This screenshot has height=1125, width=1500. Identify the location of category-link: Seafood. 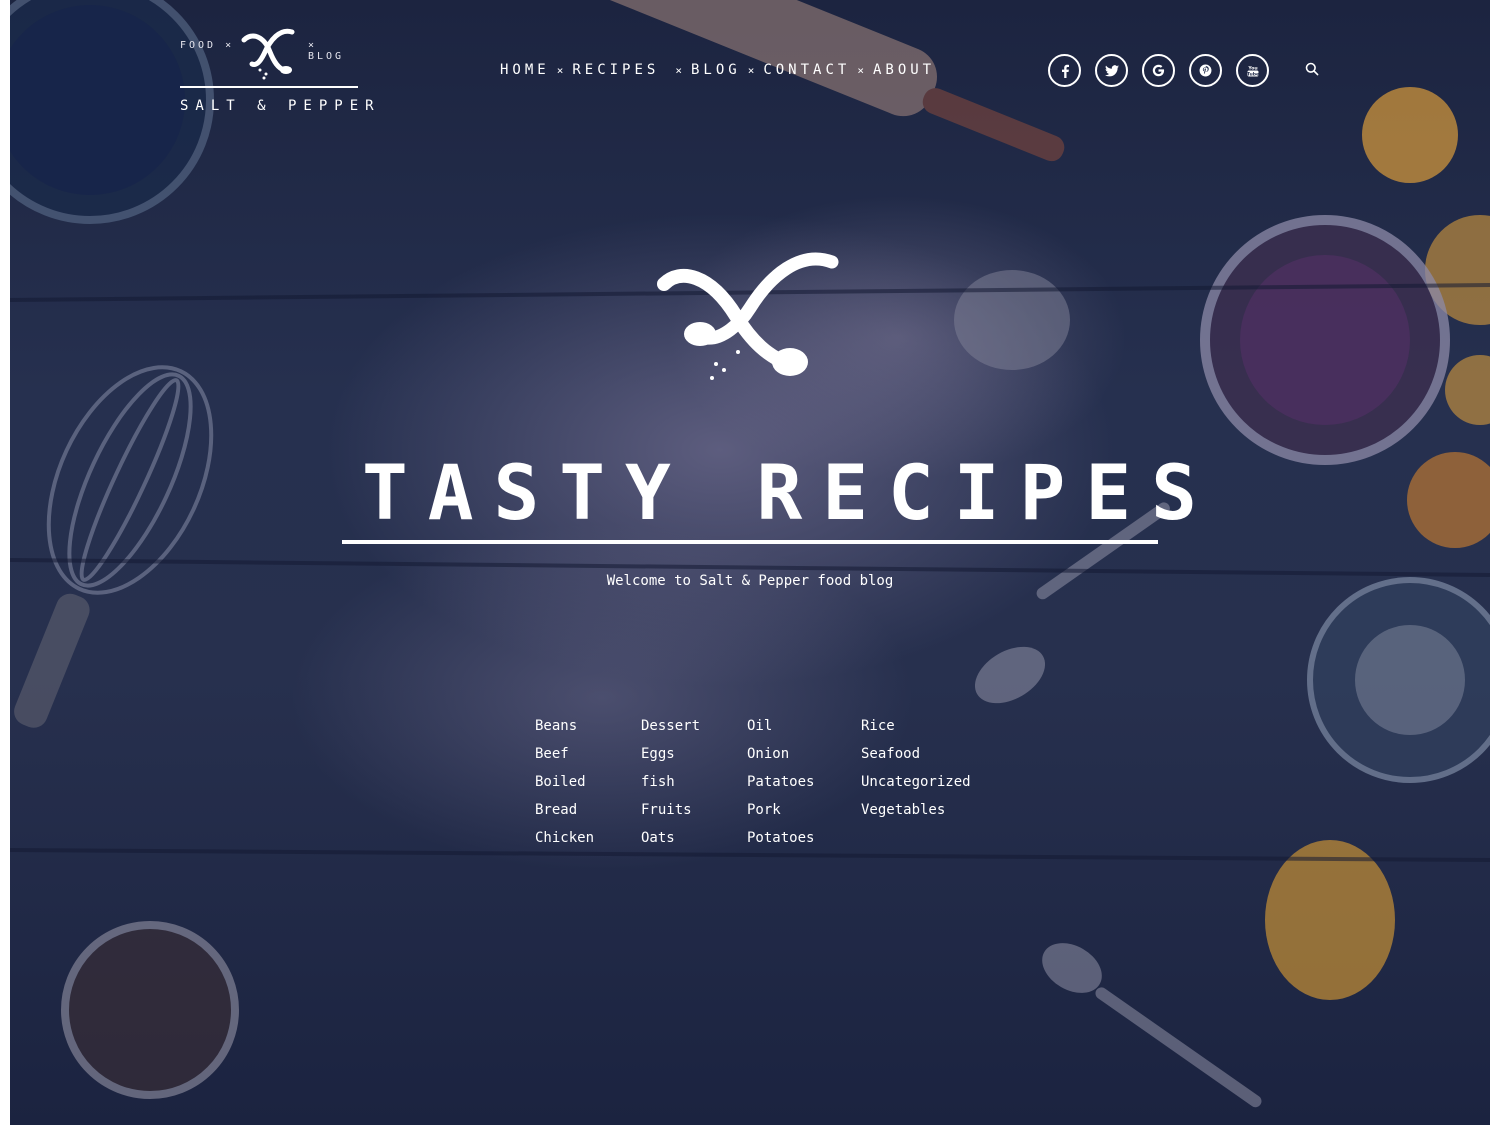
(916, 754).